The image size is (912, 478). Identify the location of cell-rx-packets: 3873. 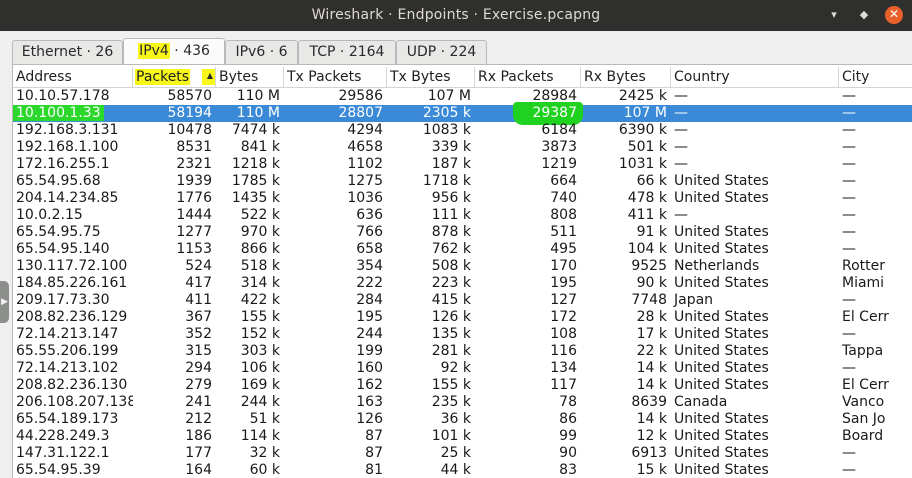
(528, 147).